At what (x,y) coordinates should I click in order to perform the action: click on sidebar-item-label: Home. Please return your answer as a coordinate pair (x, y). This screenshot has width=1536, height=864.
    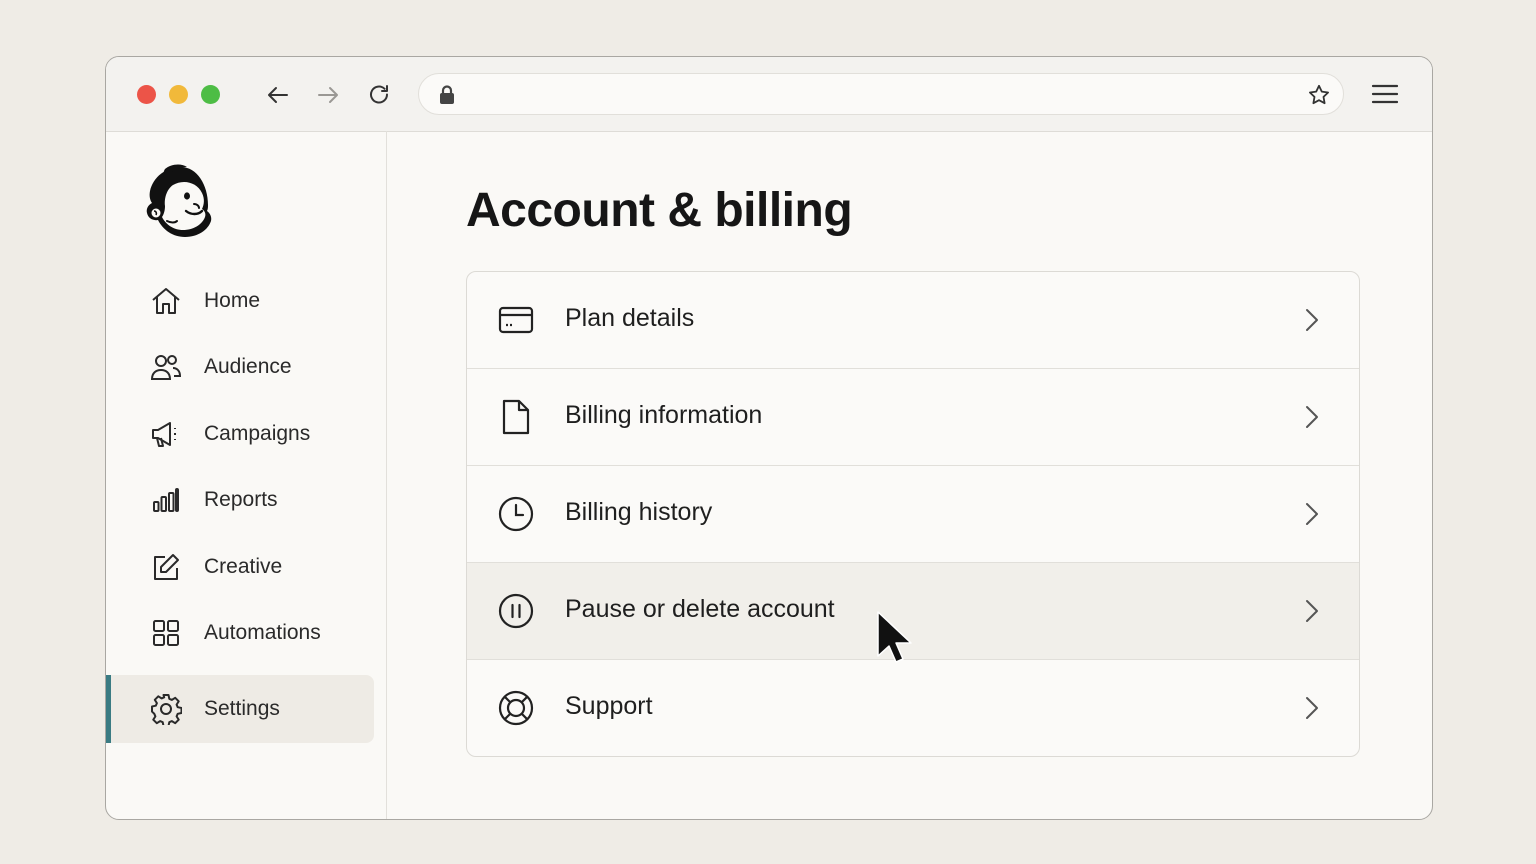
    Looking at the image, I should click on (232, 300).